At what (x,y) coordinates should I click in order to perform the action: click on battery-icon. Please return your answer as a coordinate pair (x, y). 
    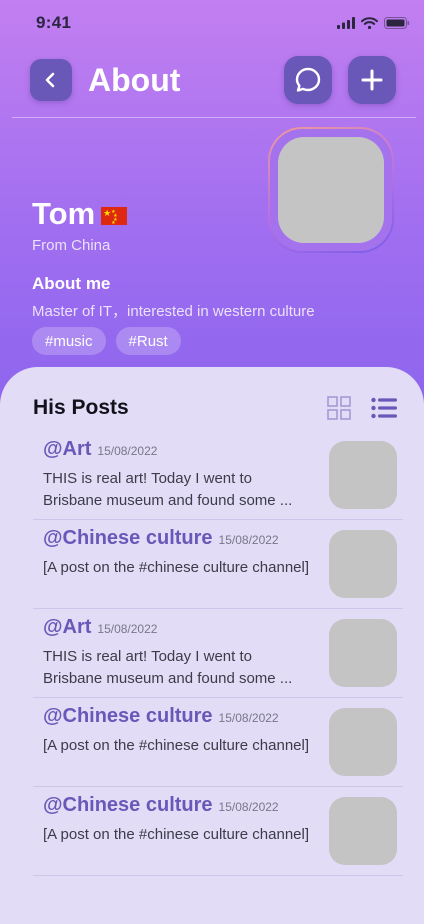
    Looking at the image, I should click on (397, 23).